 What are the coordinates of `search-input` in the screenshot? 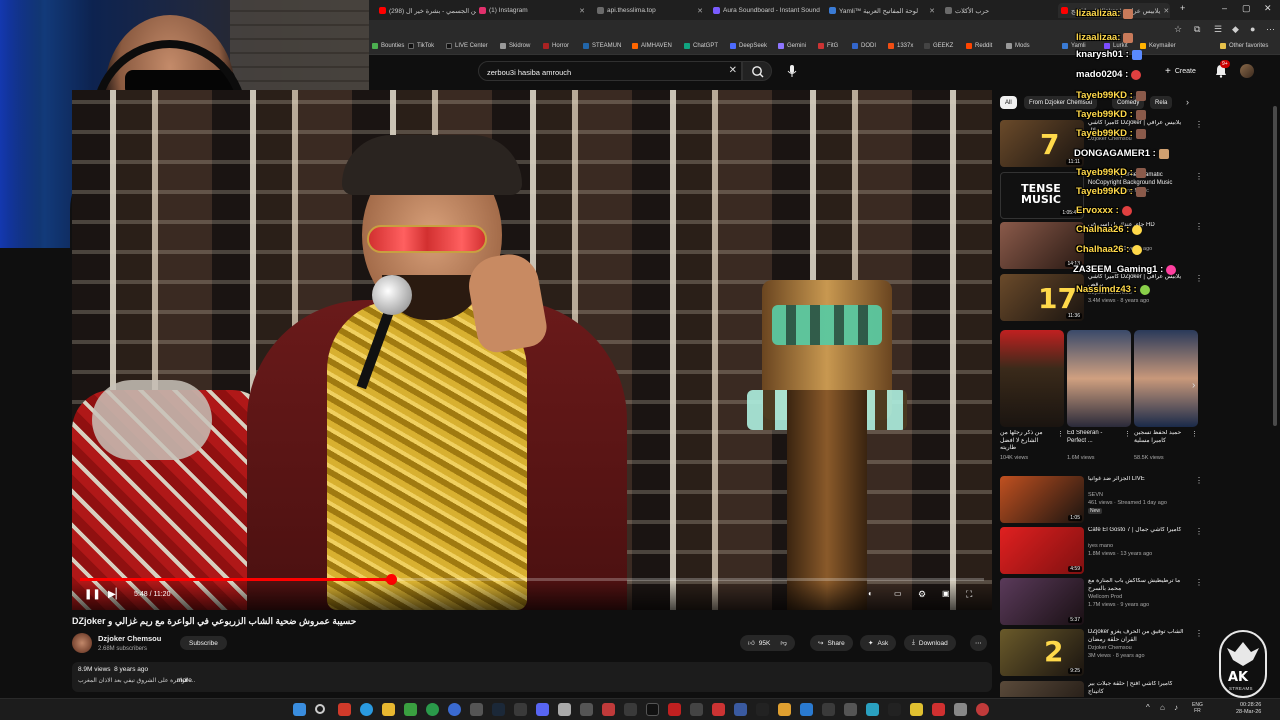 It's located at (597, 72).